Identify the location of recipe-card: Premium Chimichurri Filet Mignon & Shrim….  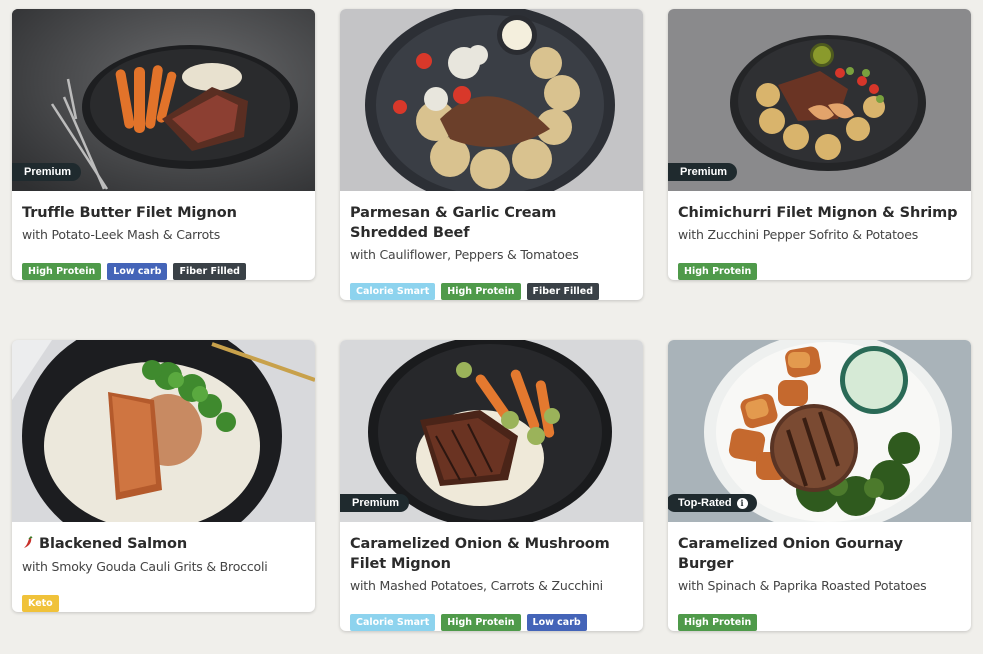
(819, 144).